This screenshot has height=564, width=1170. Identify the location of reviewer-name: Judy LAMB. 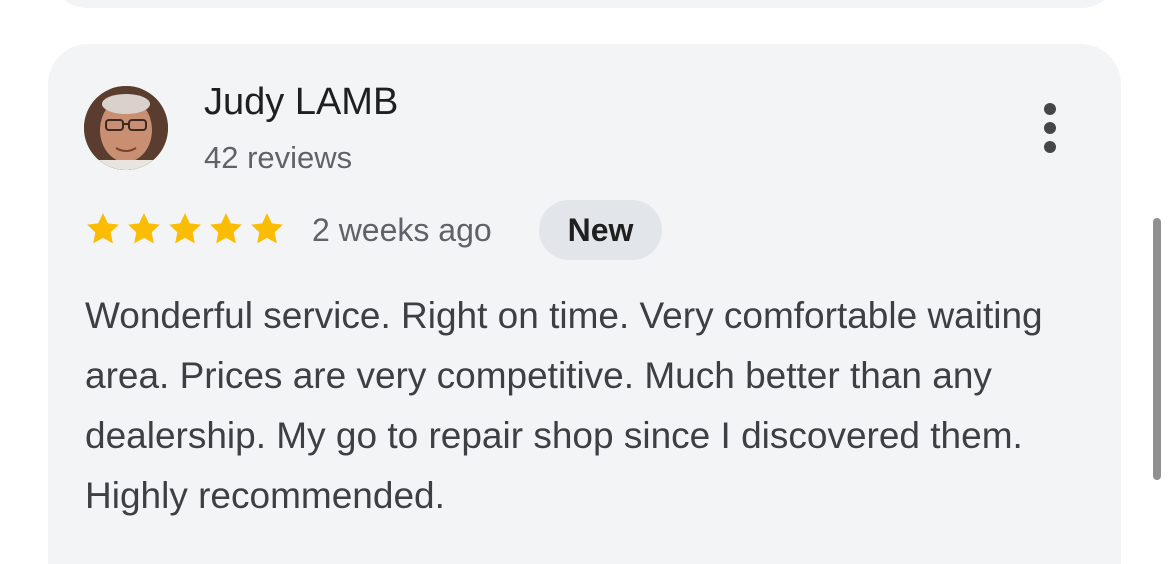
(301, 102).